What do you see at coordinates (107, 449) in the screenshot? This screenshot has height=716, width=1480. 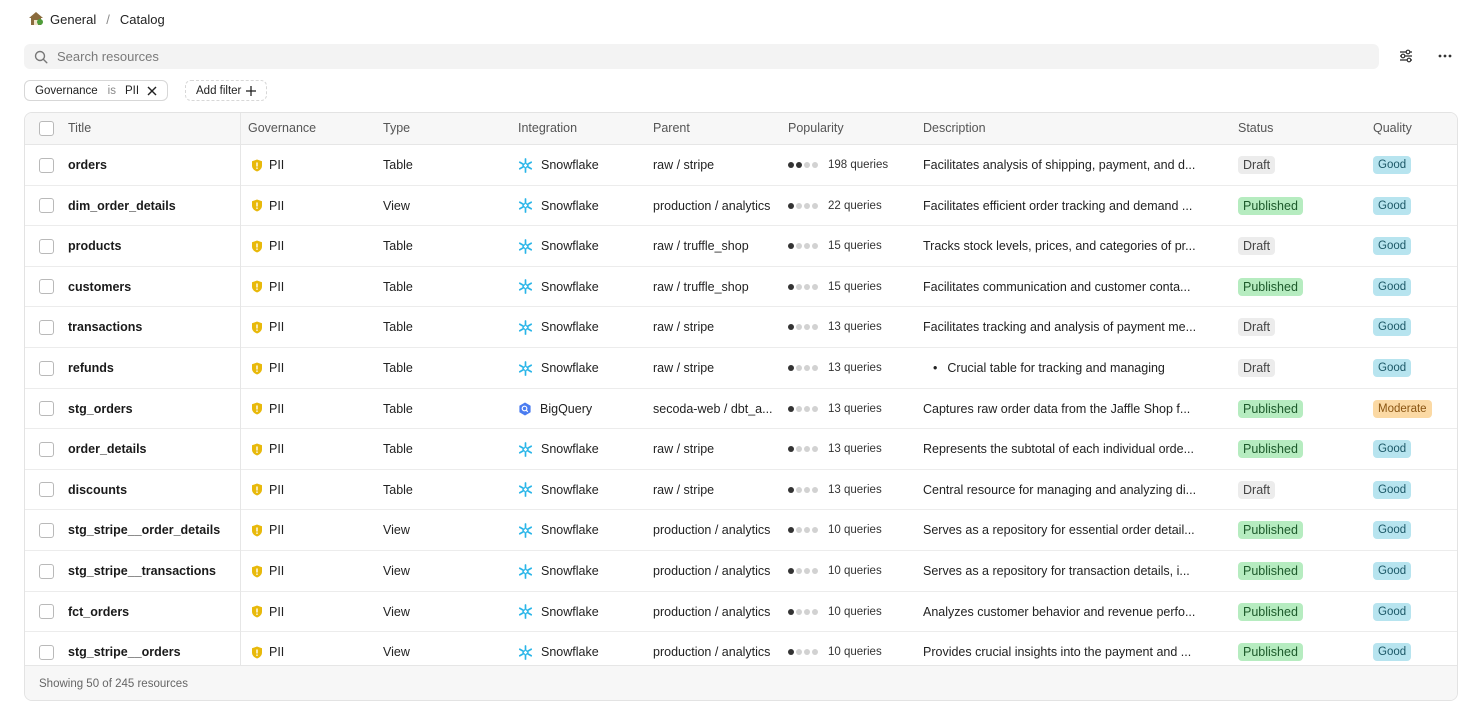 I see `resource-title: order_details` at bounding box center [107, 449].